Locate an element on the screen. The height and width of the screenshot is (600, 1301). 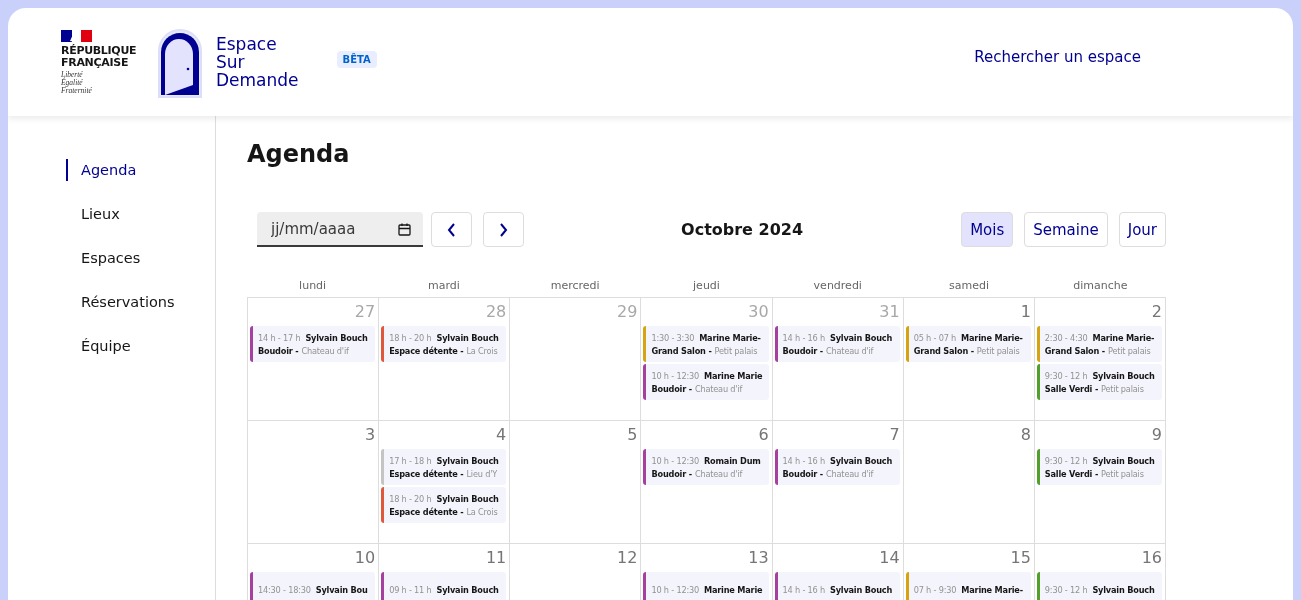
weekday-label: samedi is located at coordinates (969, 285).